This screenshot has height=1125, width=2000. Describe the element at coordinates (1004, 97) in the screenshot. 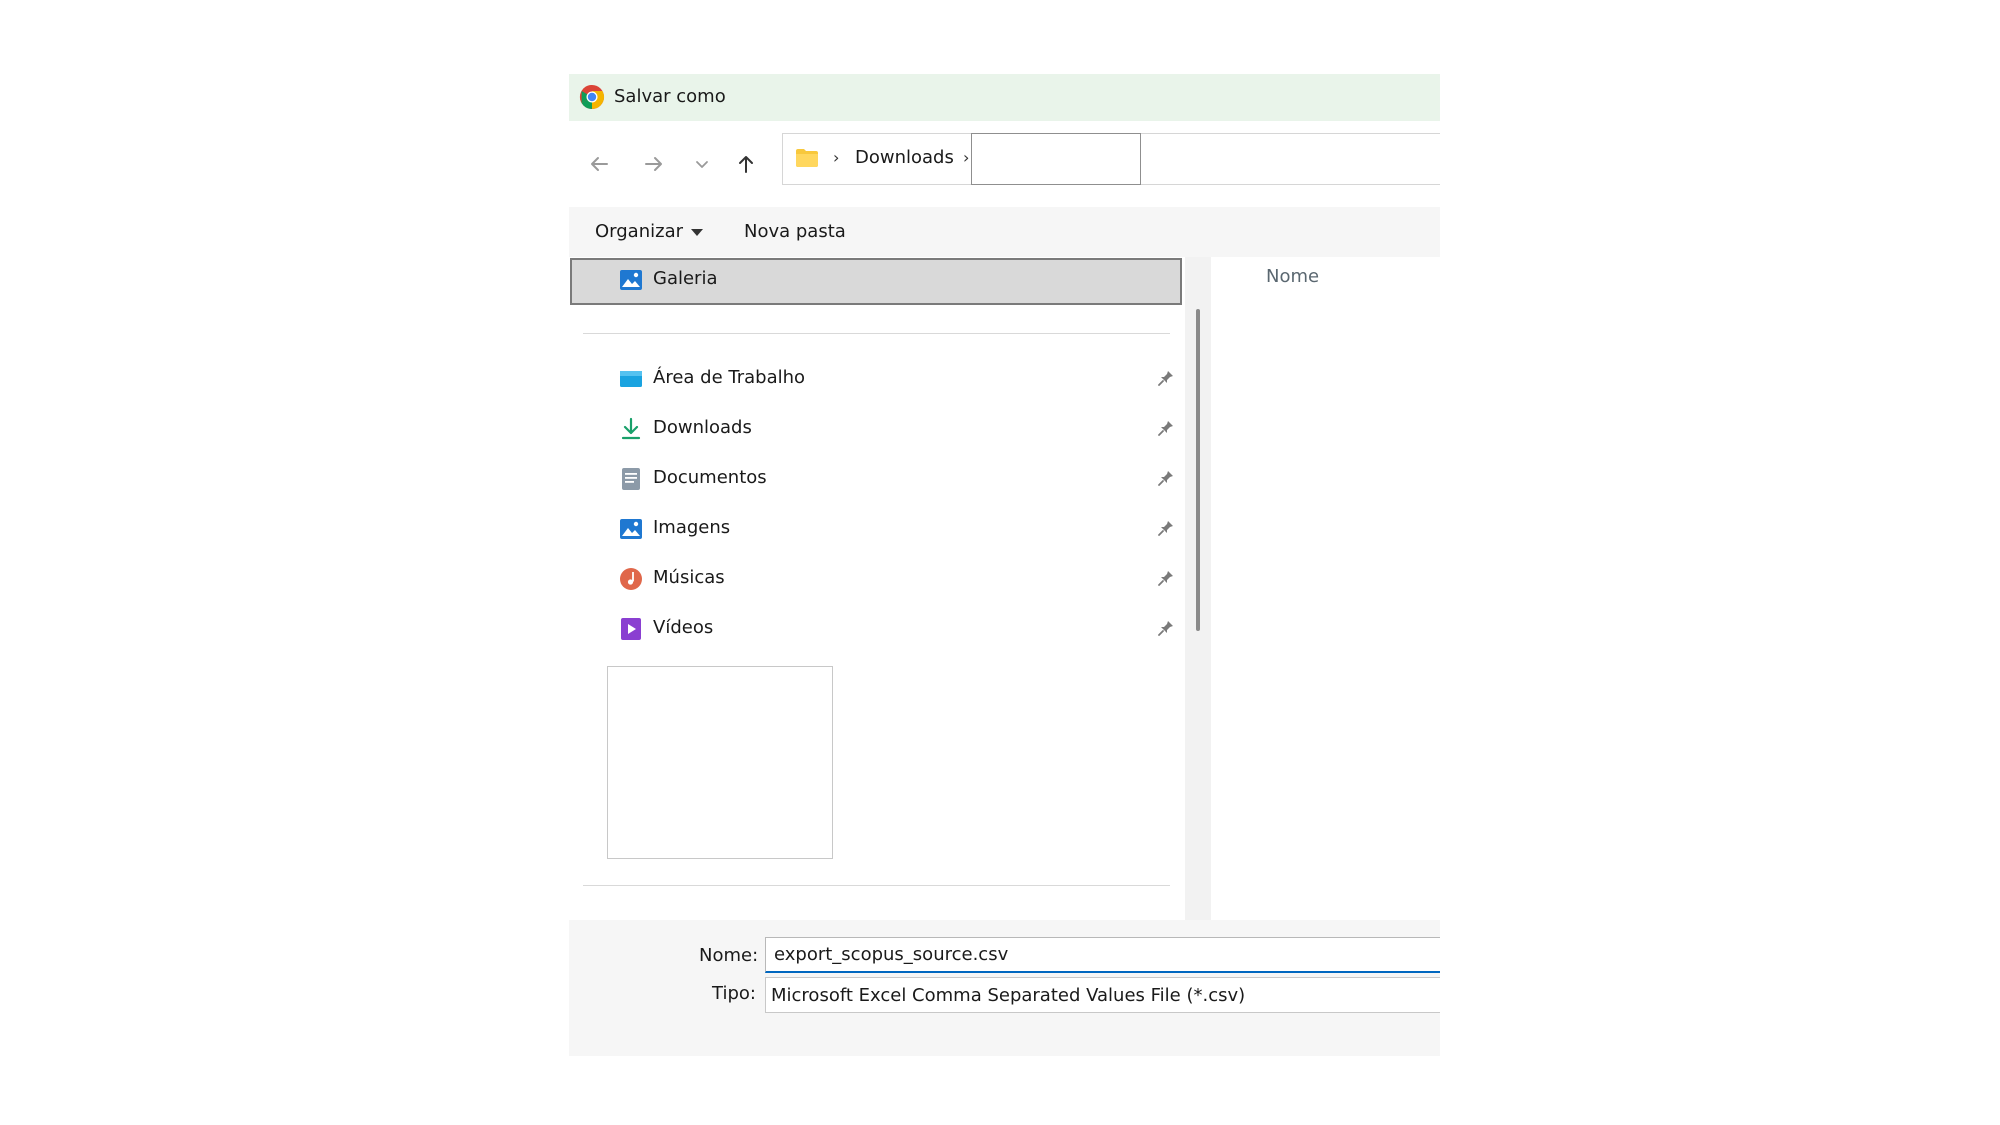

I see `title-bar: Salvar como` at that location.